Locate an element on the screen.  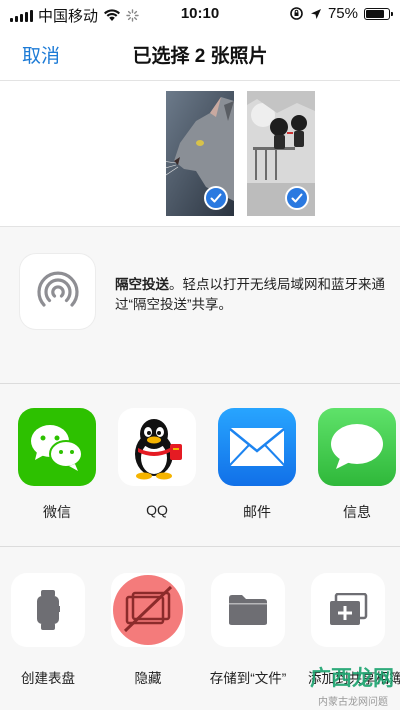
messages-icon is located at coordinates (357, 447).